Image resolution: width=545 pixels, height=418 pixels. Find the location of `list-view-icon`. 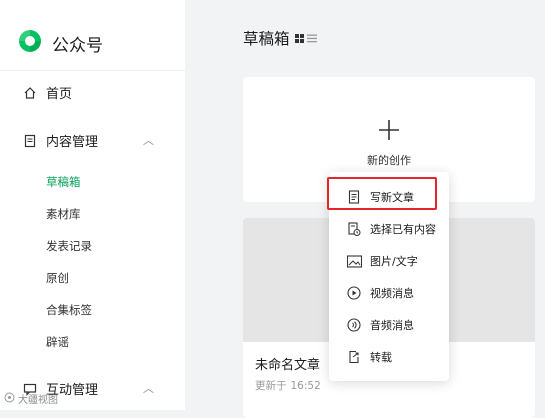

list-view-icon is located at coordinates (311, 38).